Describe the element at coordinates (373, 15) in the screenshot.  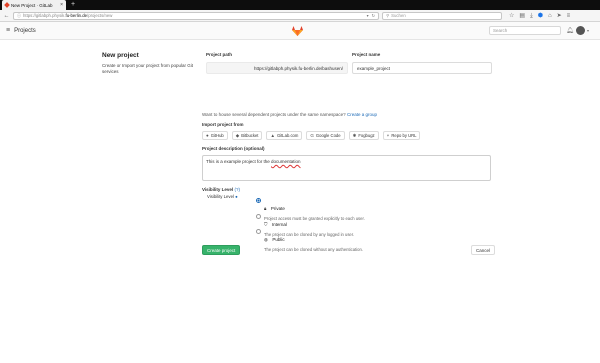
I see `reload-icon: ↻` at that location.